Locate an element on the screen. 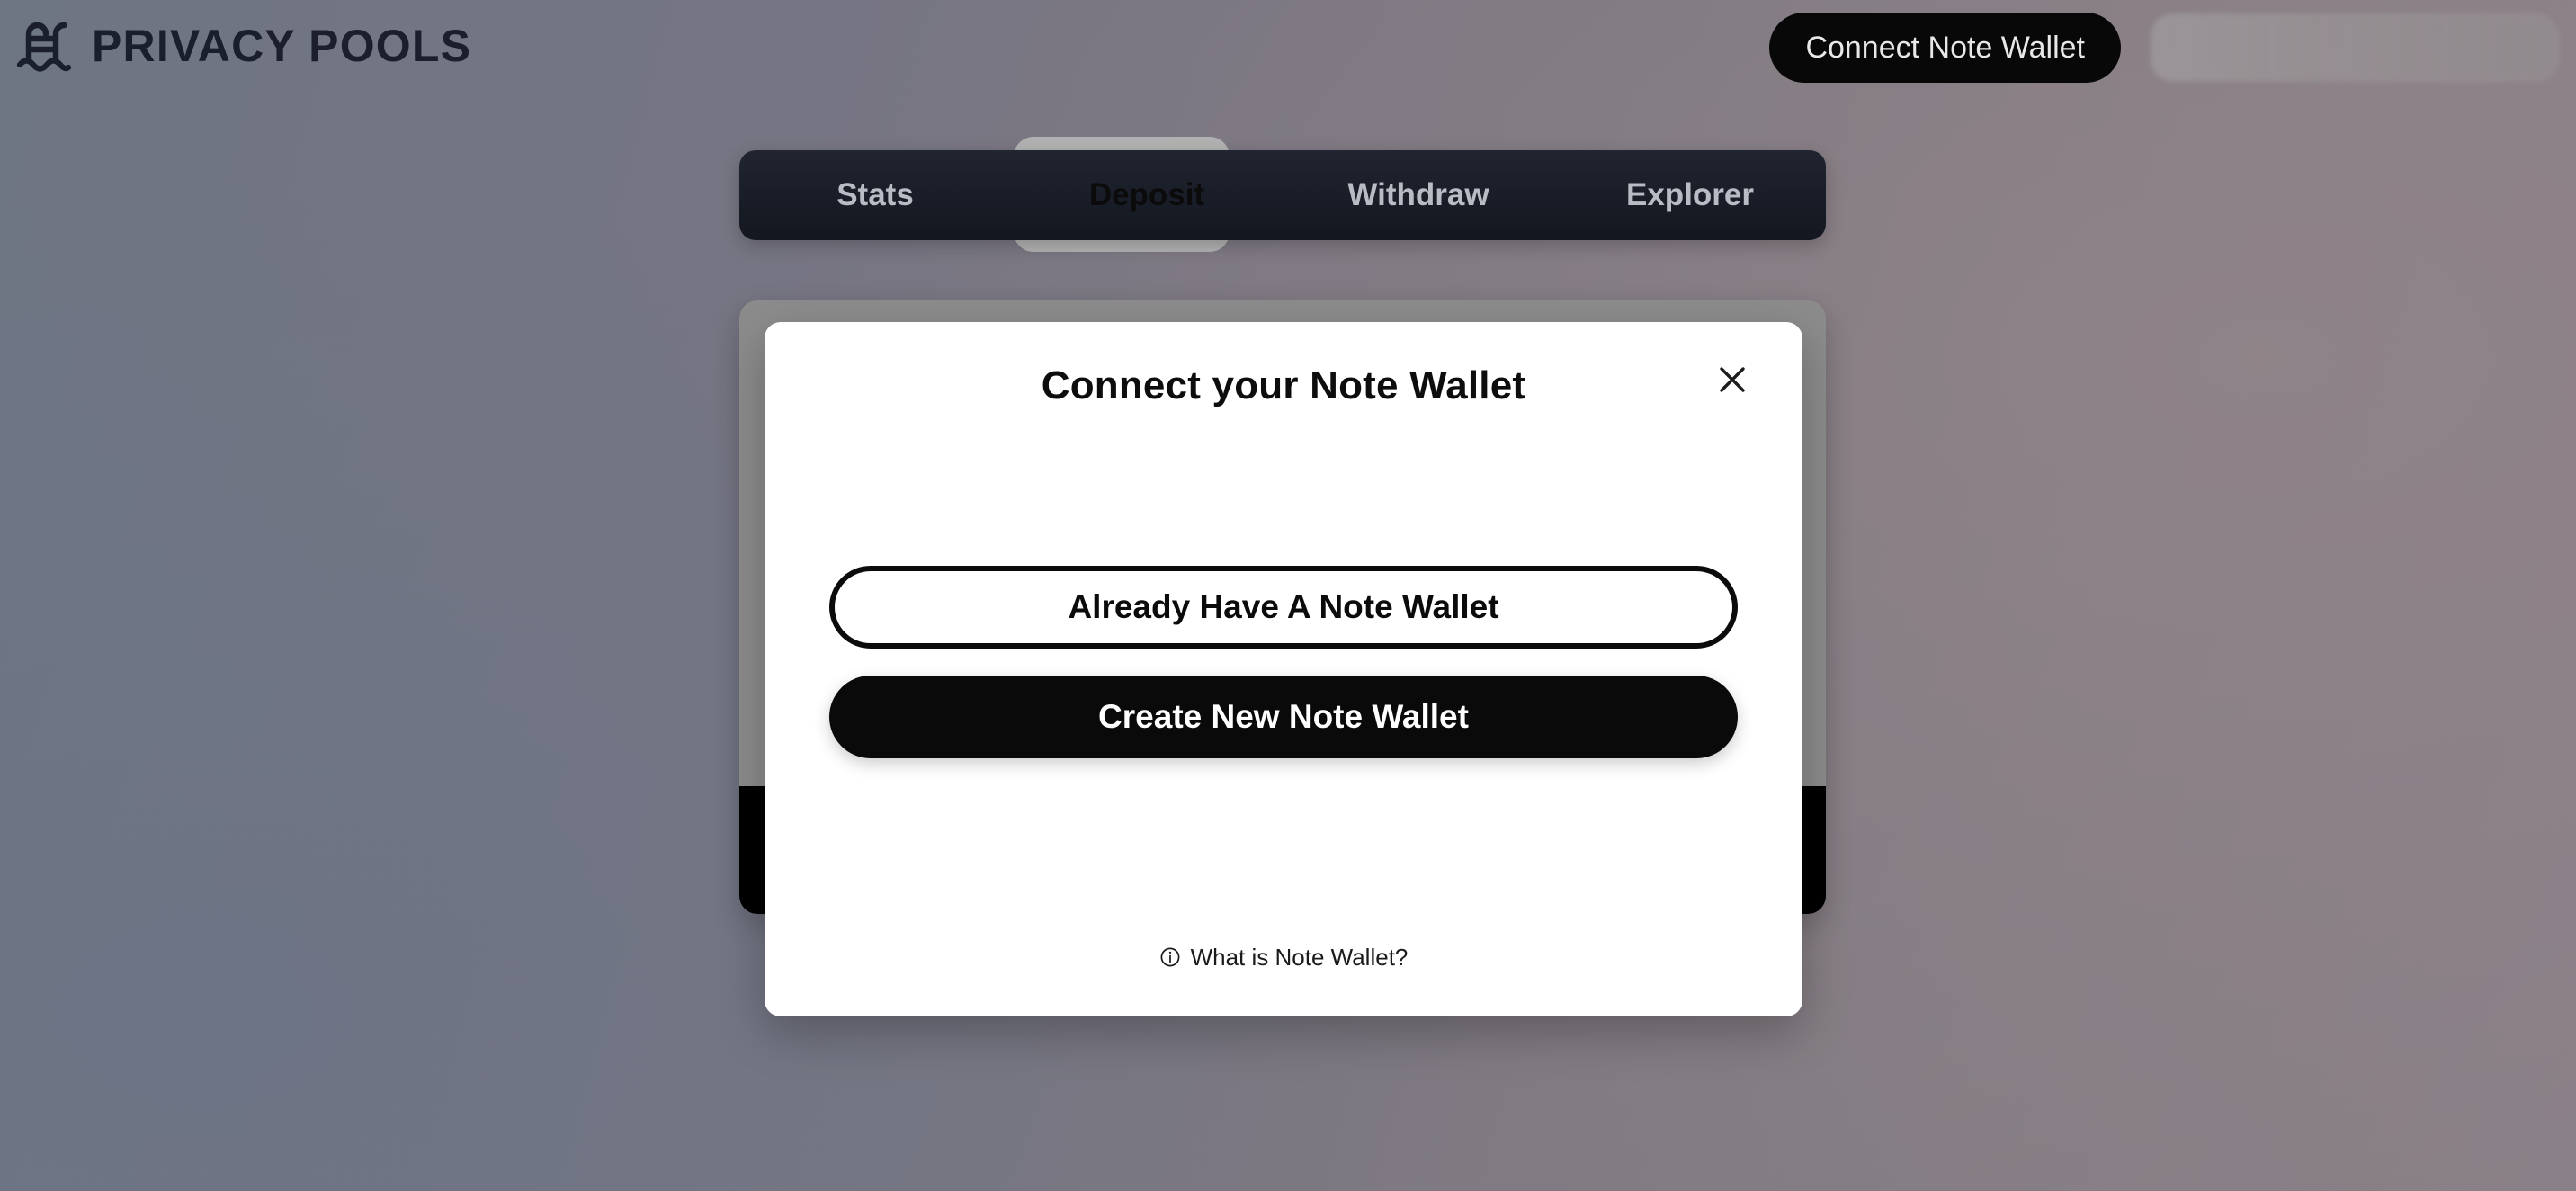  info-circle-icon is located at coordinates (1170, 957).